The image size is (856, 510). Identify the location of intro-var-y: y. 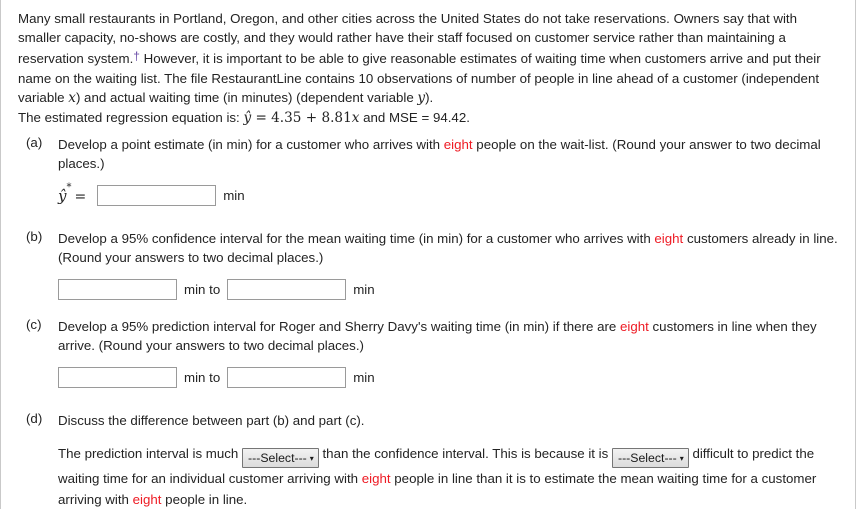
(421, 97).